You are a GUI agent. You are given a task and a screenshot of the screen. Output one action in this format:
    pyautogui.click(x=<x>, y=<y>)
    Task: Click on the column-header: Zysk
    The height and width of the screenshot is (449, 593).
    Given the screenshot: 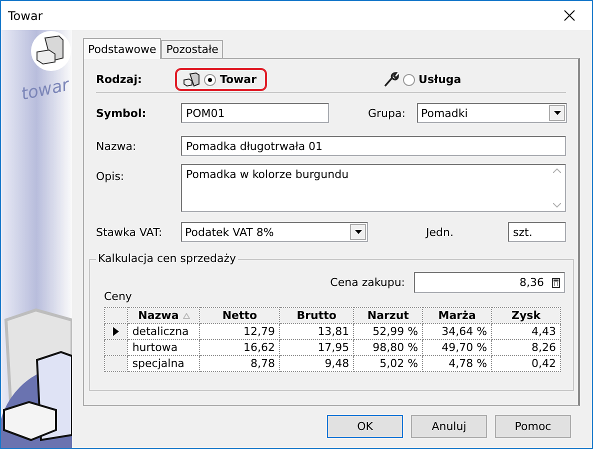 What is the action you would take?
    pyautogui.click(x=526, y=316)
    